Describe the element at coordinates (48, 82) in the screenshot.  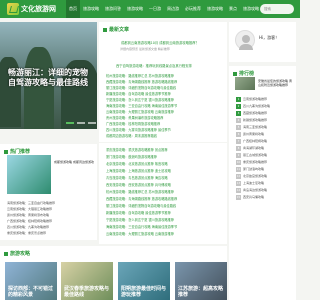
I see `hero-title-line-2: 自驾游攻略与最佳路线` at that location.